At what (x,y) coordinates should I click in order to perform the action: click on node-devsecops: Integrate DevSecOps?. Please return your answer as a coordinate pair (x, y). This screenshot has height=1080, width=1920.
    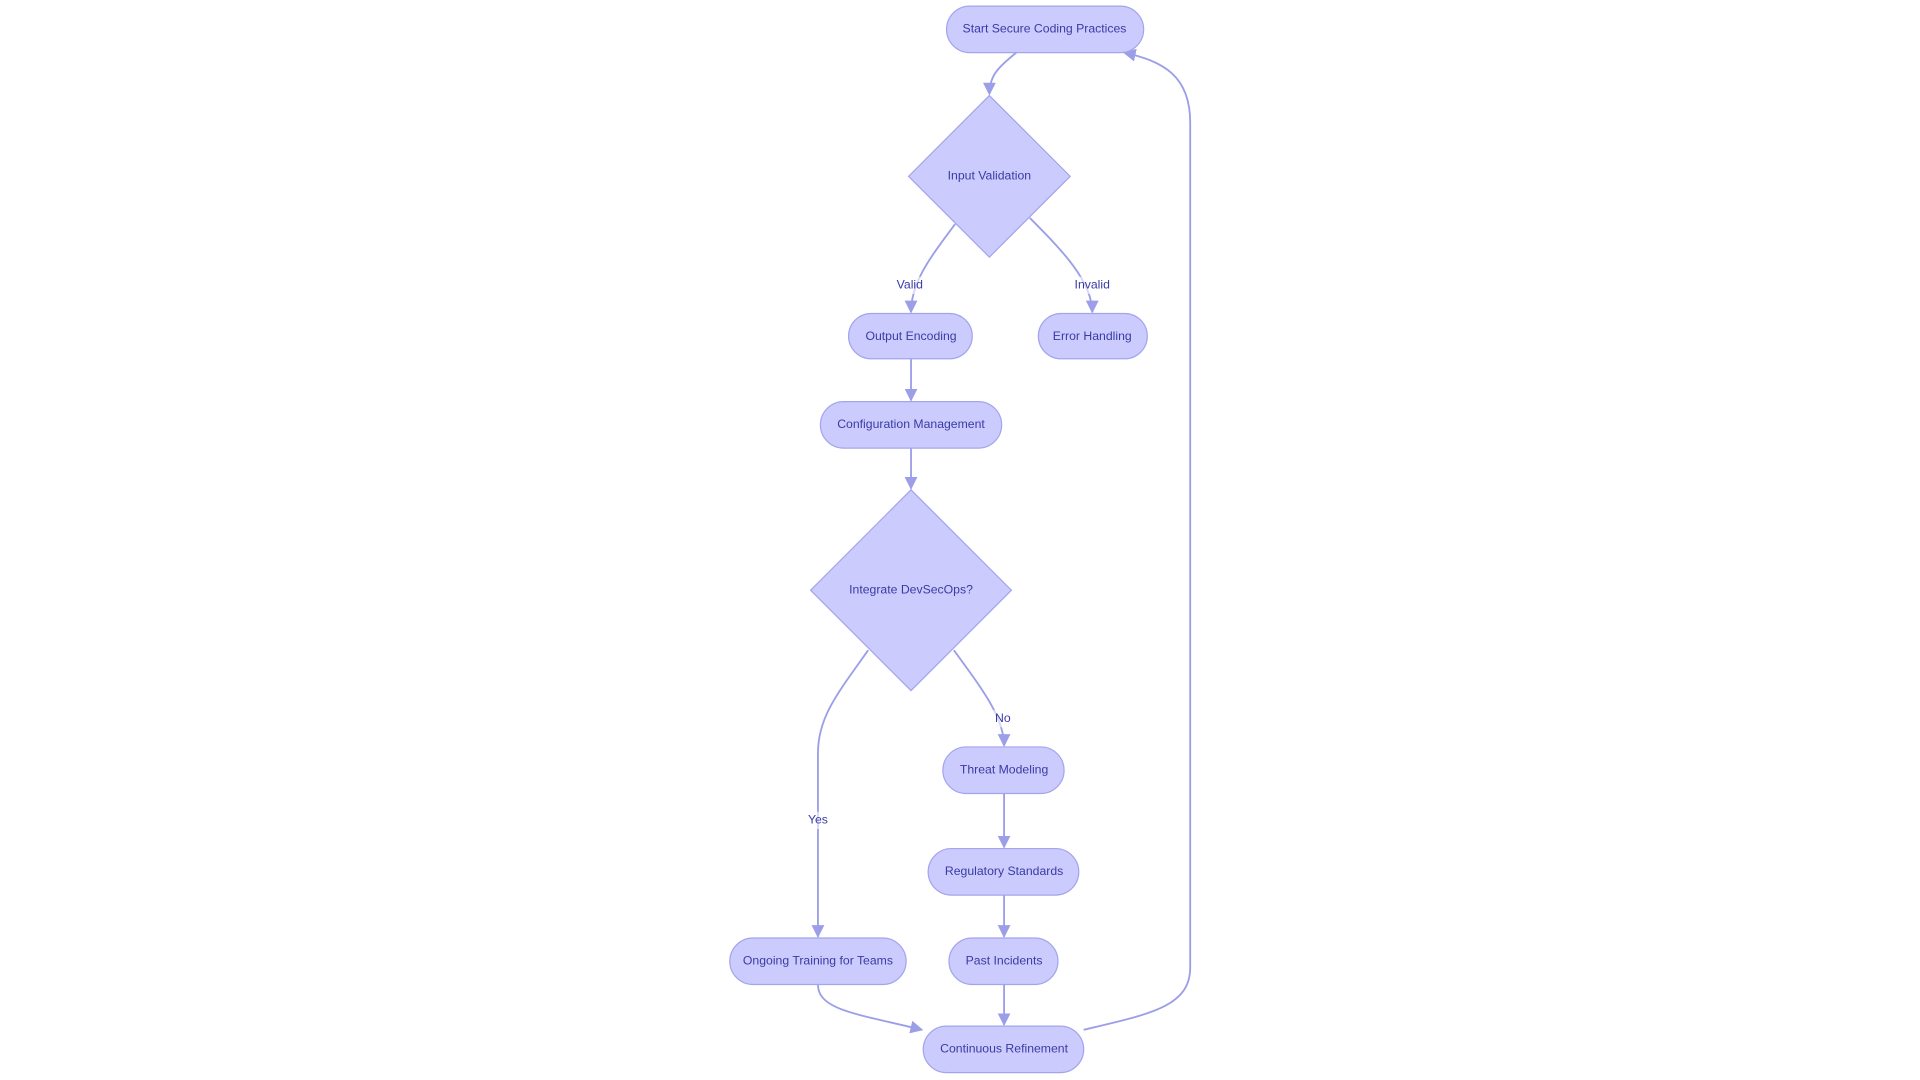
    Looking at the image, I should click on (911, 590).